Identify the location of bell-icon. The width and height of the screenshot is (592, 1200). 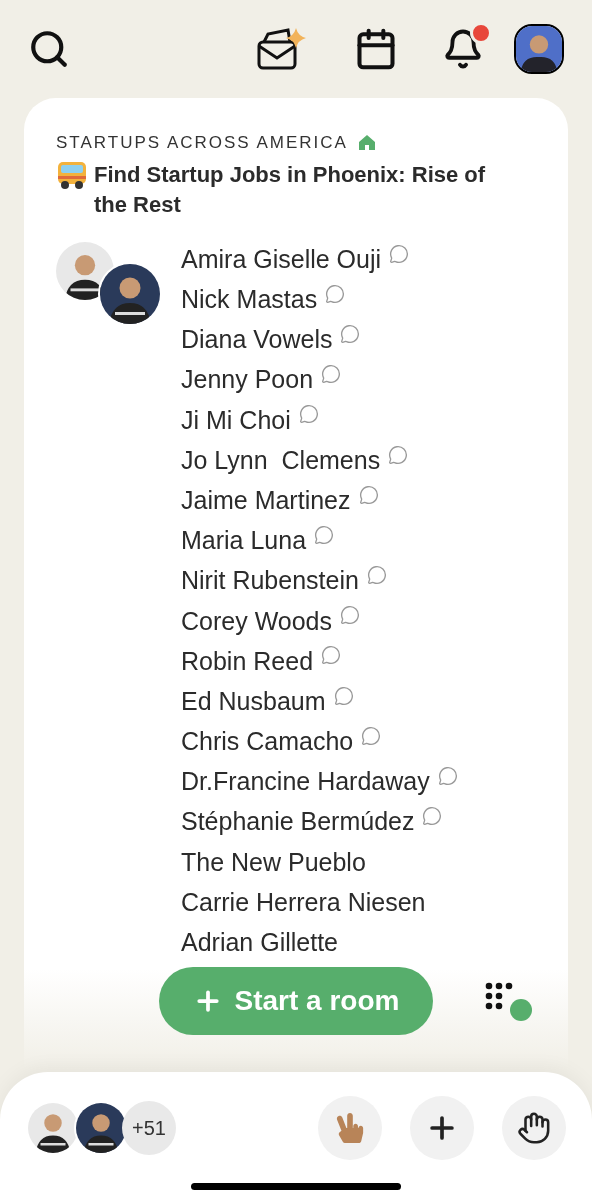
(463, 49).